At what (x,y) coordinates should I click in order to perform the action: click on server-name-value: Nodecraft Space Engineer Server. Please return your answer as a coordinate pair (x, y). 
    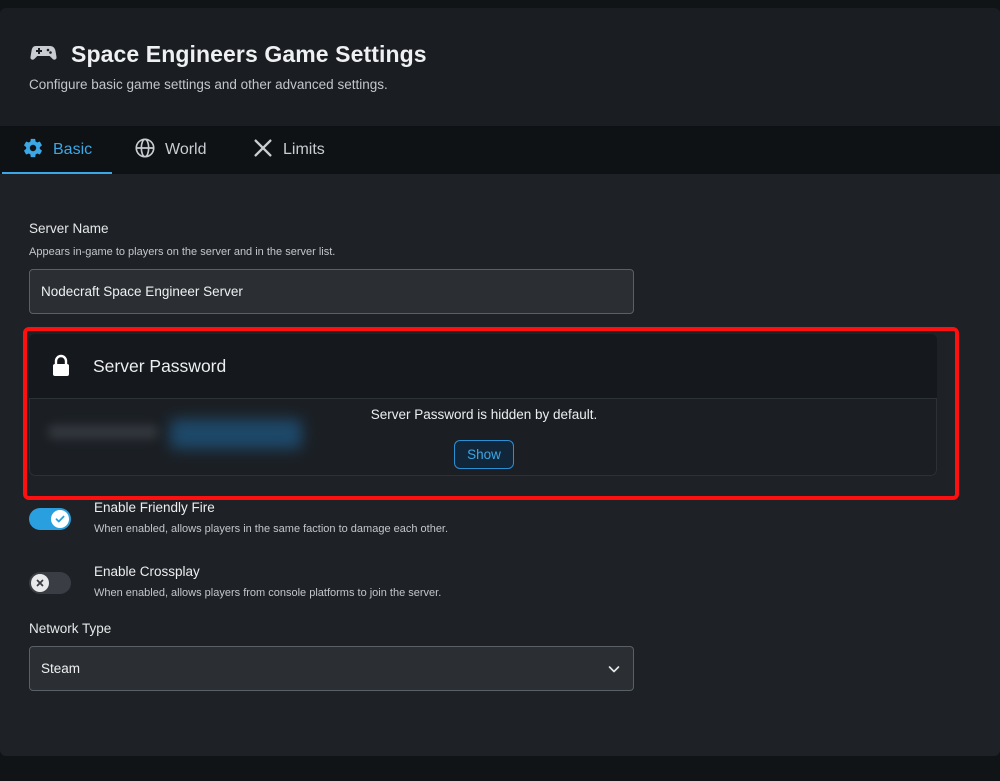
    Looking at the image, I should click on (142, 291).